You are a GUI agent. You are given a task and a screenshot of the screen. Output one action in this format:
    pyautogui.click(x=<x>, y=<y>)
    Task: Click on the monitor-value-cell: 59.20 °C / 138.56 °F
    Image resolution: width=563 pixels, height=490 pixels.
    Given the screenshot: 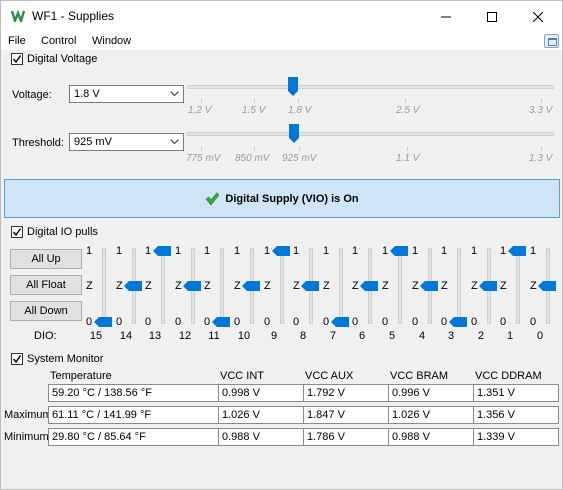 What is the action you would take?
    pyautogui.click(x=133, y=393)
    